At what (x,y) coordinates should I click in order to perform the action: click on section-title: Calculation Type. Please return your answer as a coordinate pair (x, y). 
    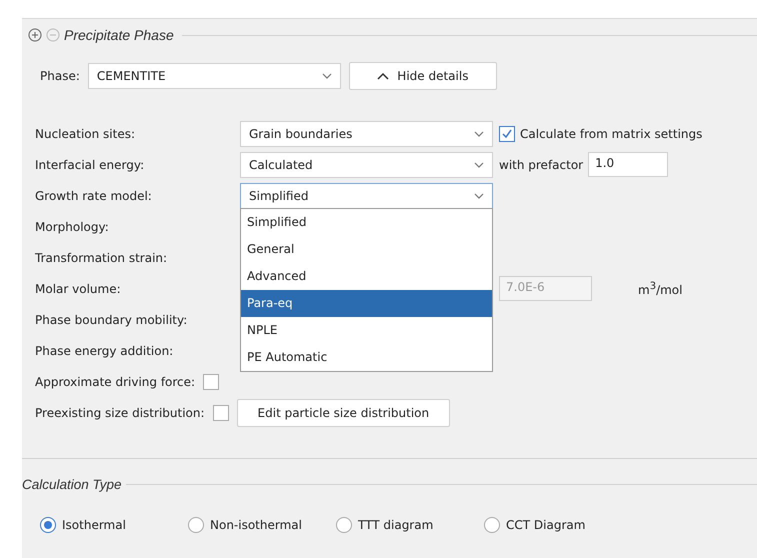
    Looking at the image, I should click on (72, 484).